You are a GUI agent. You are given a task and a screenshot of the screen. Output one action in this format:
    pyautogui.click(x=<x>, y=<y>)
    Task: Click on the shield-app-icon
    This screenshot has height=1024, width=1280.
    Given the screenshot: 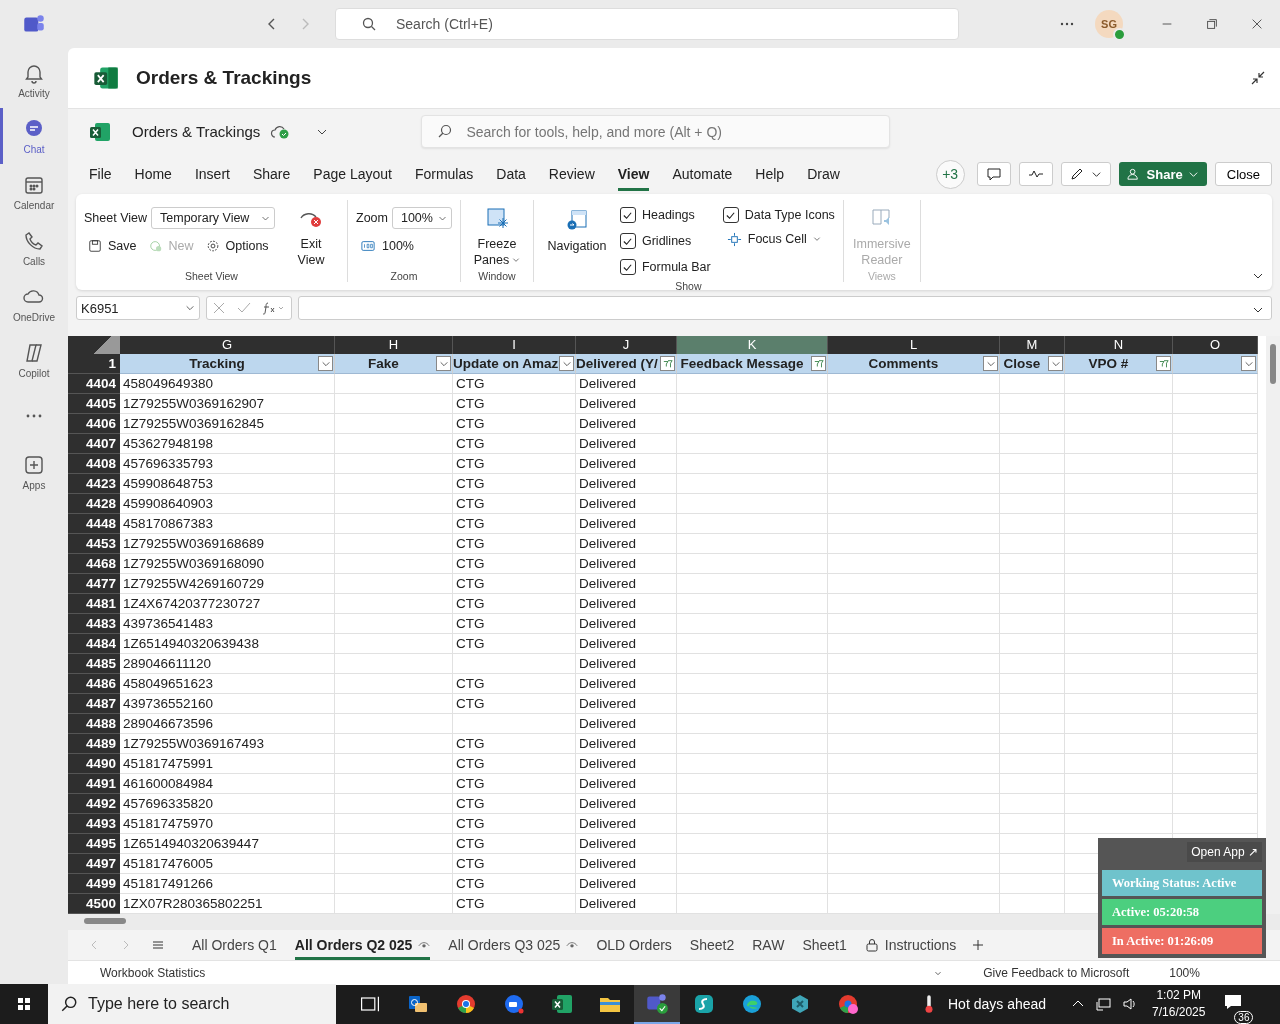 What is the action you would take?
    pyautogui.click(x=704, y=1004)
    